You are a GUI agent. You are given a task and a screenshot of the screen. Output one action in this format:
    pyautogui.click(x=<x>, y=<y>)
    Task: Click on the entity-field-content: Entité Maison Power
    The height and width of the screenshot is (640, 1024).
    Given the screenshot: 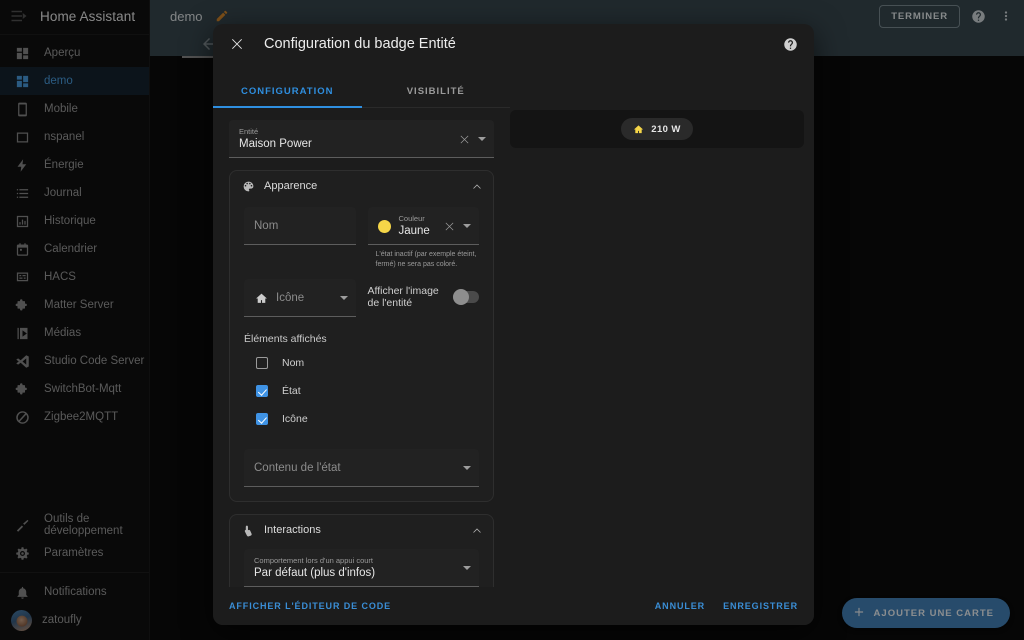 What is the action you would take?
    pyautogui.click(x=347, y=139)
    